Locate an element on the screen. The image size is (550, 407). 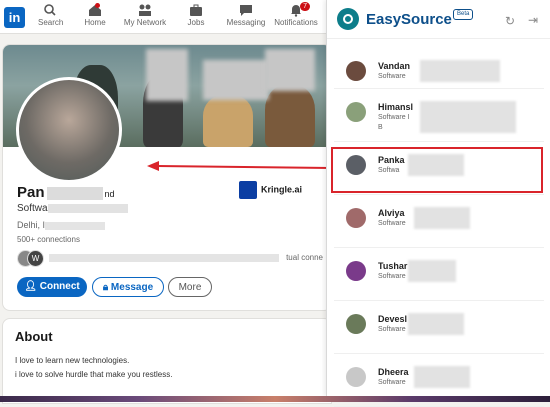
connect-icon: 👤︎ is located at coordinates (32, 286).